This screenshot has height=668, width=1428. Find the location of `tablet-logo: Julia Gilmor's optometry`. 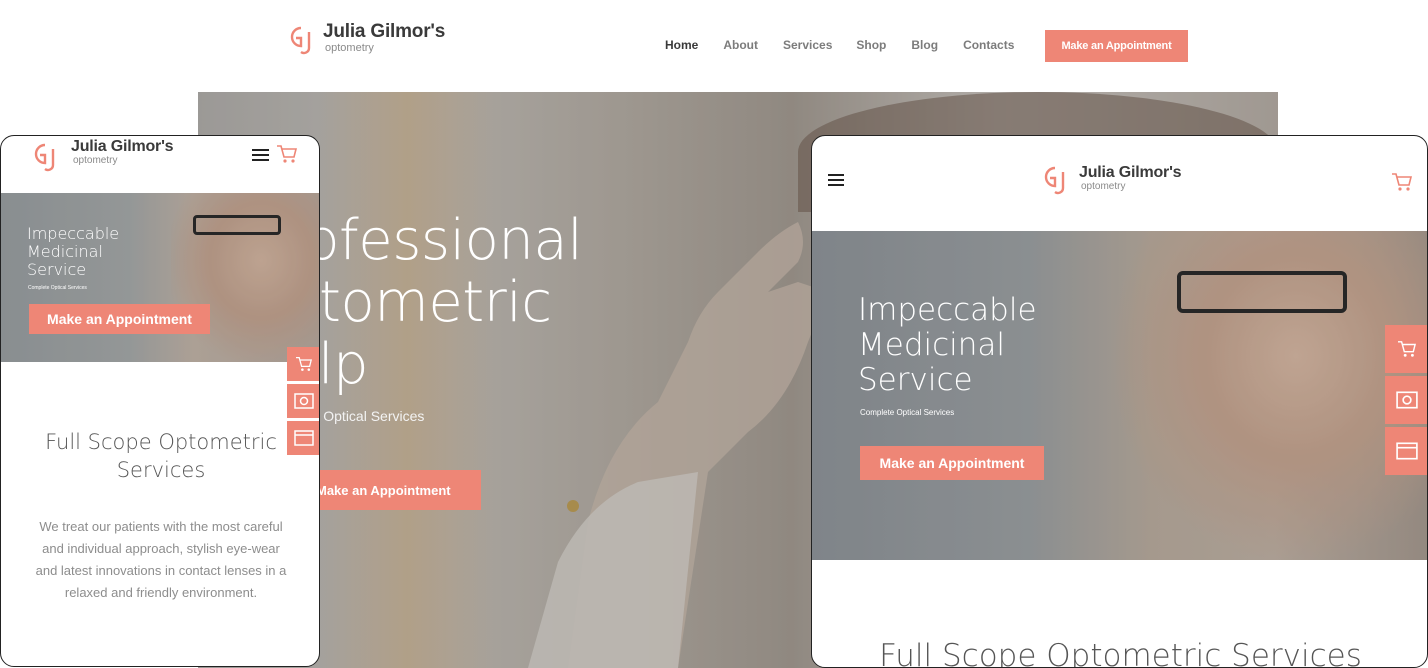

tablet-logo: Julia Gilmor's optometry is located at coordinates (1111, 179).